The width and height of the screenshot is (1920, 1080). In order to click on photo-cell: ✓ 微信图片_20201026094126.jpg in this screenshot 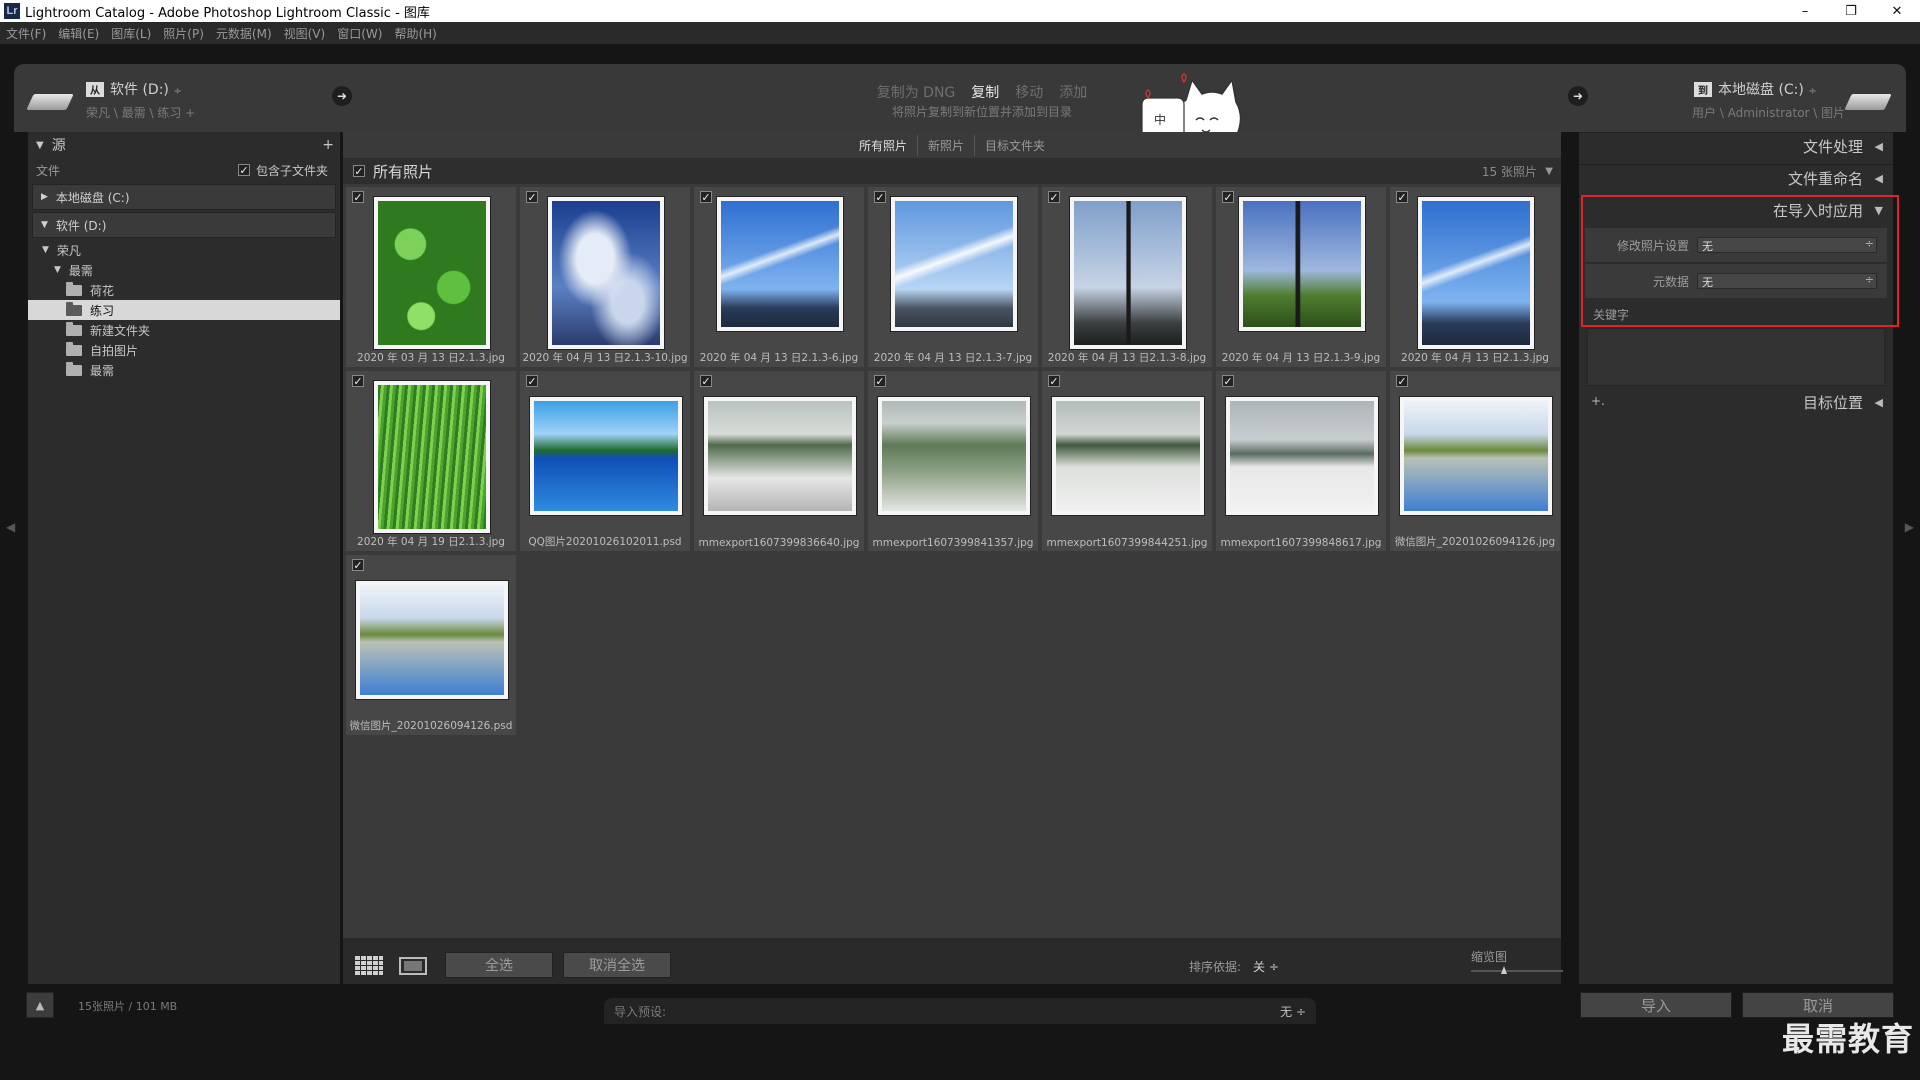, I will do `click(1475, 461)`.